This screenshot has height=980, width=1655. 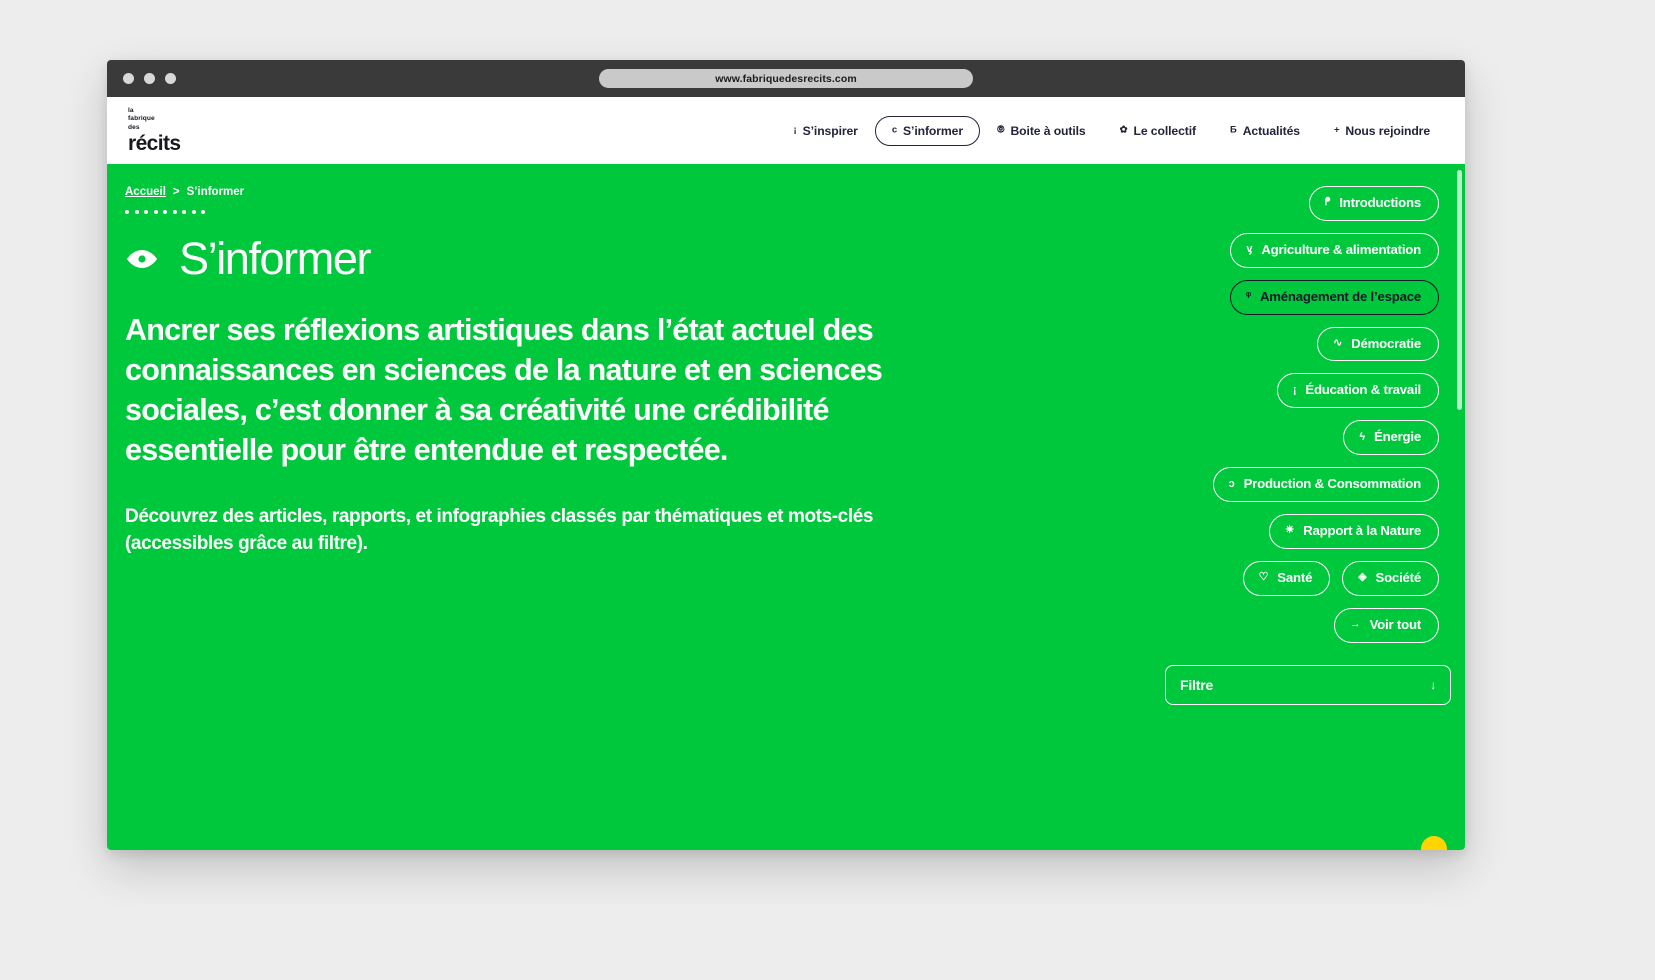 What do you see at coordinates (1263, 577) in the screenshot?
I see `heart-icon: ♡` at bounding box center [1263, 577].